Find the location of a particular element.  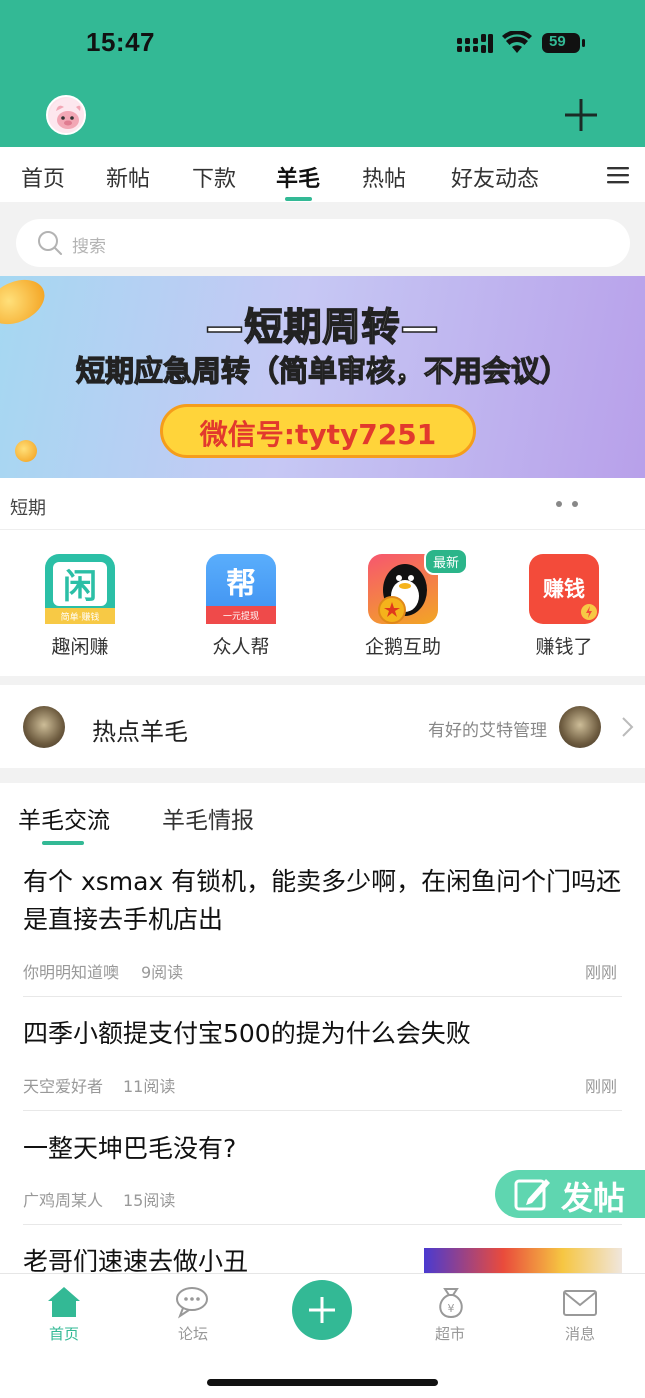

battery-level: 59 is located at coordinates (557, 41).